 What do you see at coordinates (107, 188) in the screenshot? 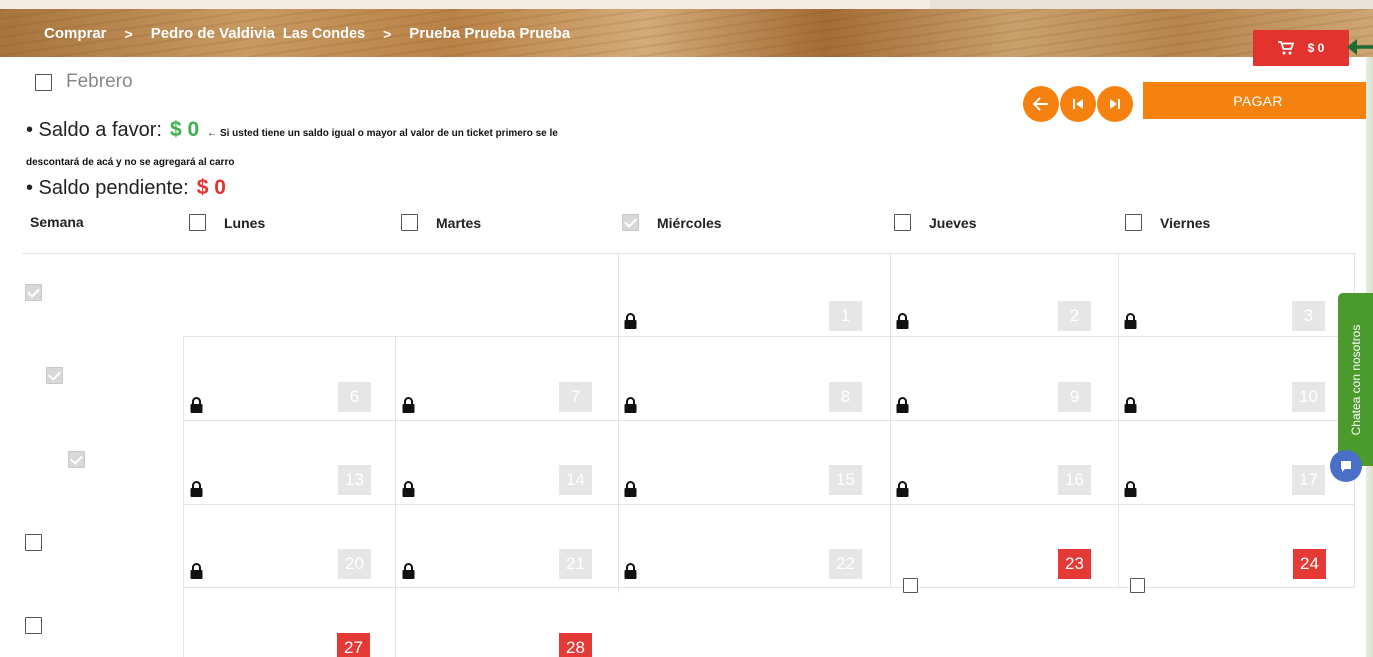
I see `saldo-pendiente-label: • Saldo pendiente:` at bounding box center [107, 188].